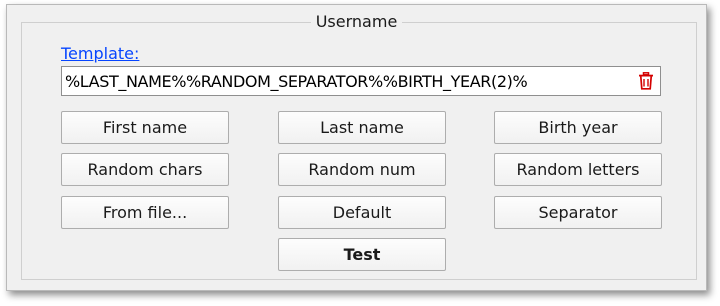  I want to click on random-letters-button: Random letters, so click(578, 169).